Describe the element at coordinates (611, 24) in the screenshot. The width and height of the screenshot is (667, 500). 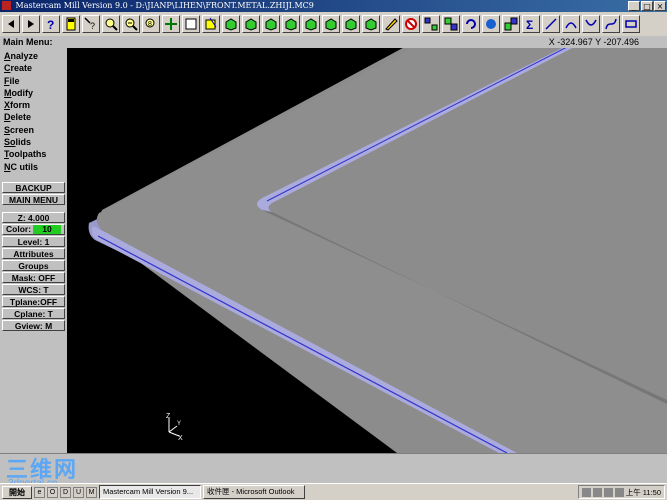
I see `spline-icon` at that location.